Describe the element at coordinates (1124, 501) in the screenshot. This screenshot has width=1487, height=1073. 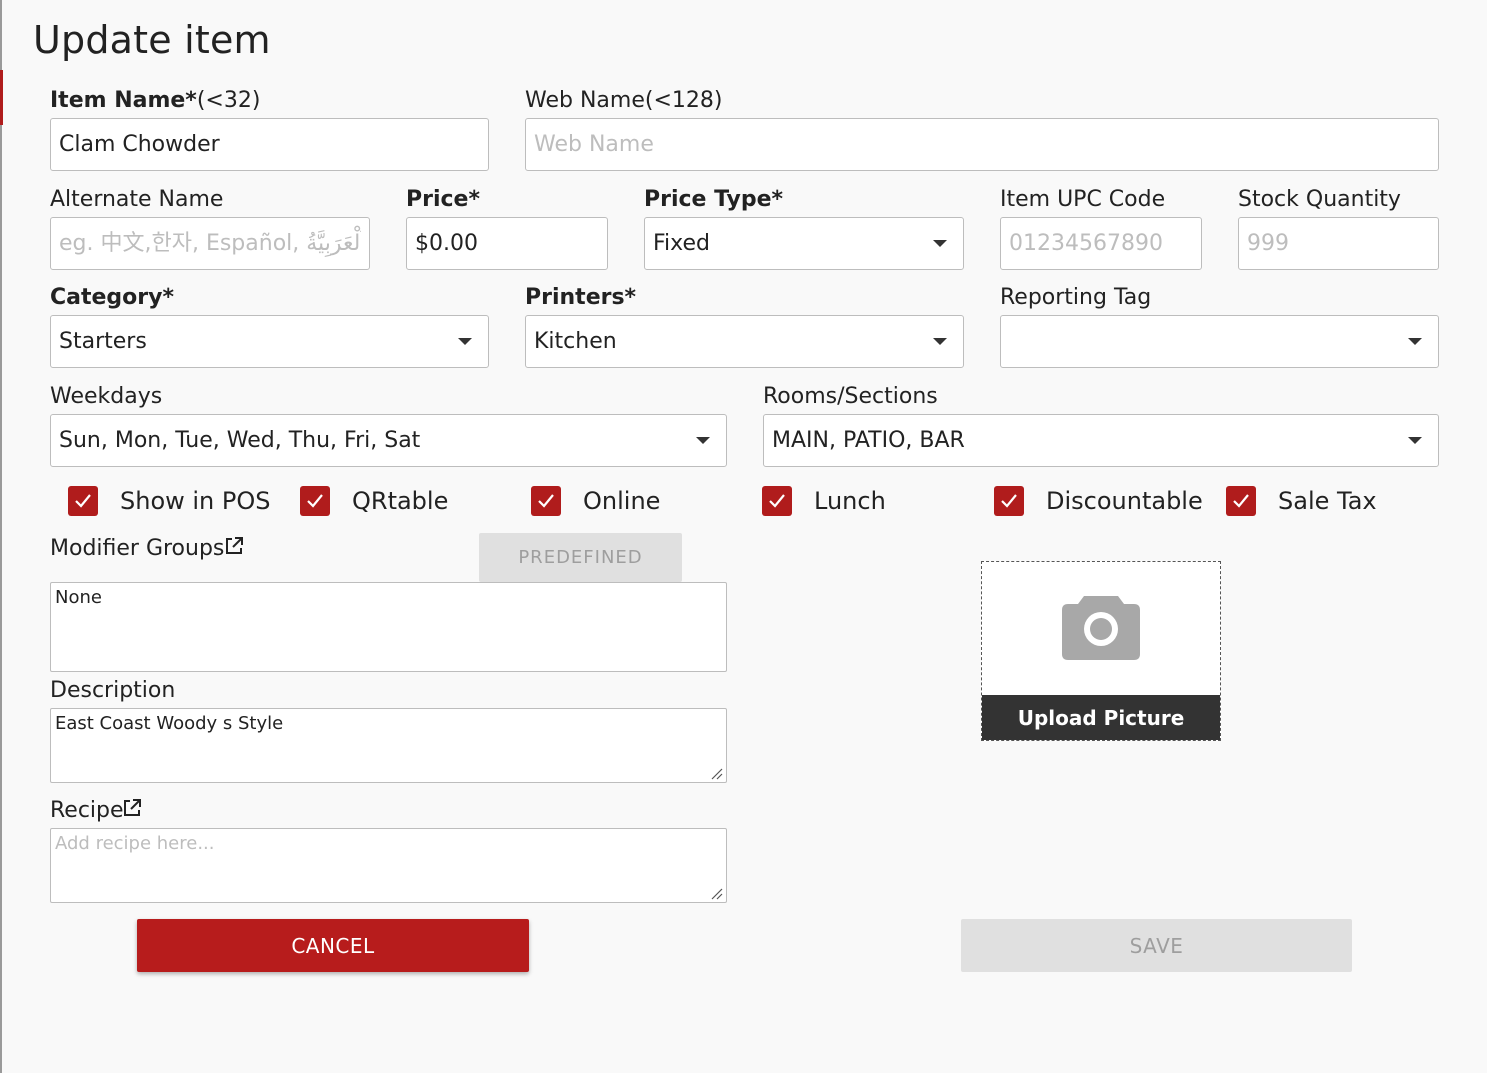
I see `checkbox-label: Discountable` at that location.